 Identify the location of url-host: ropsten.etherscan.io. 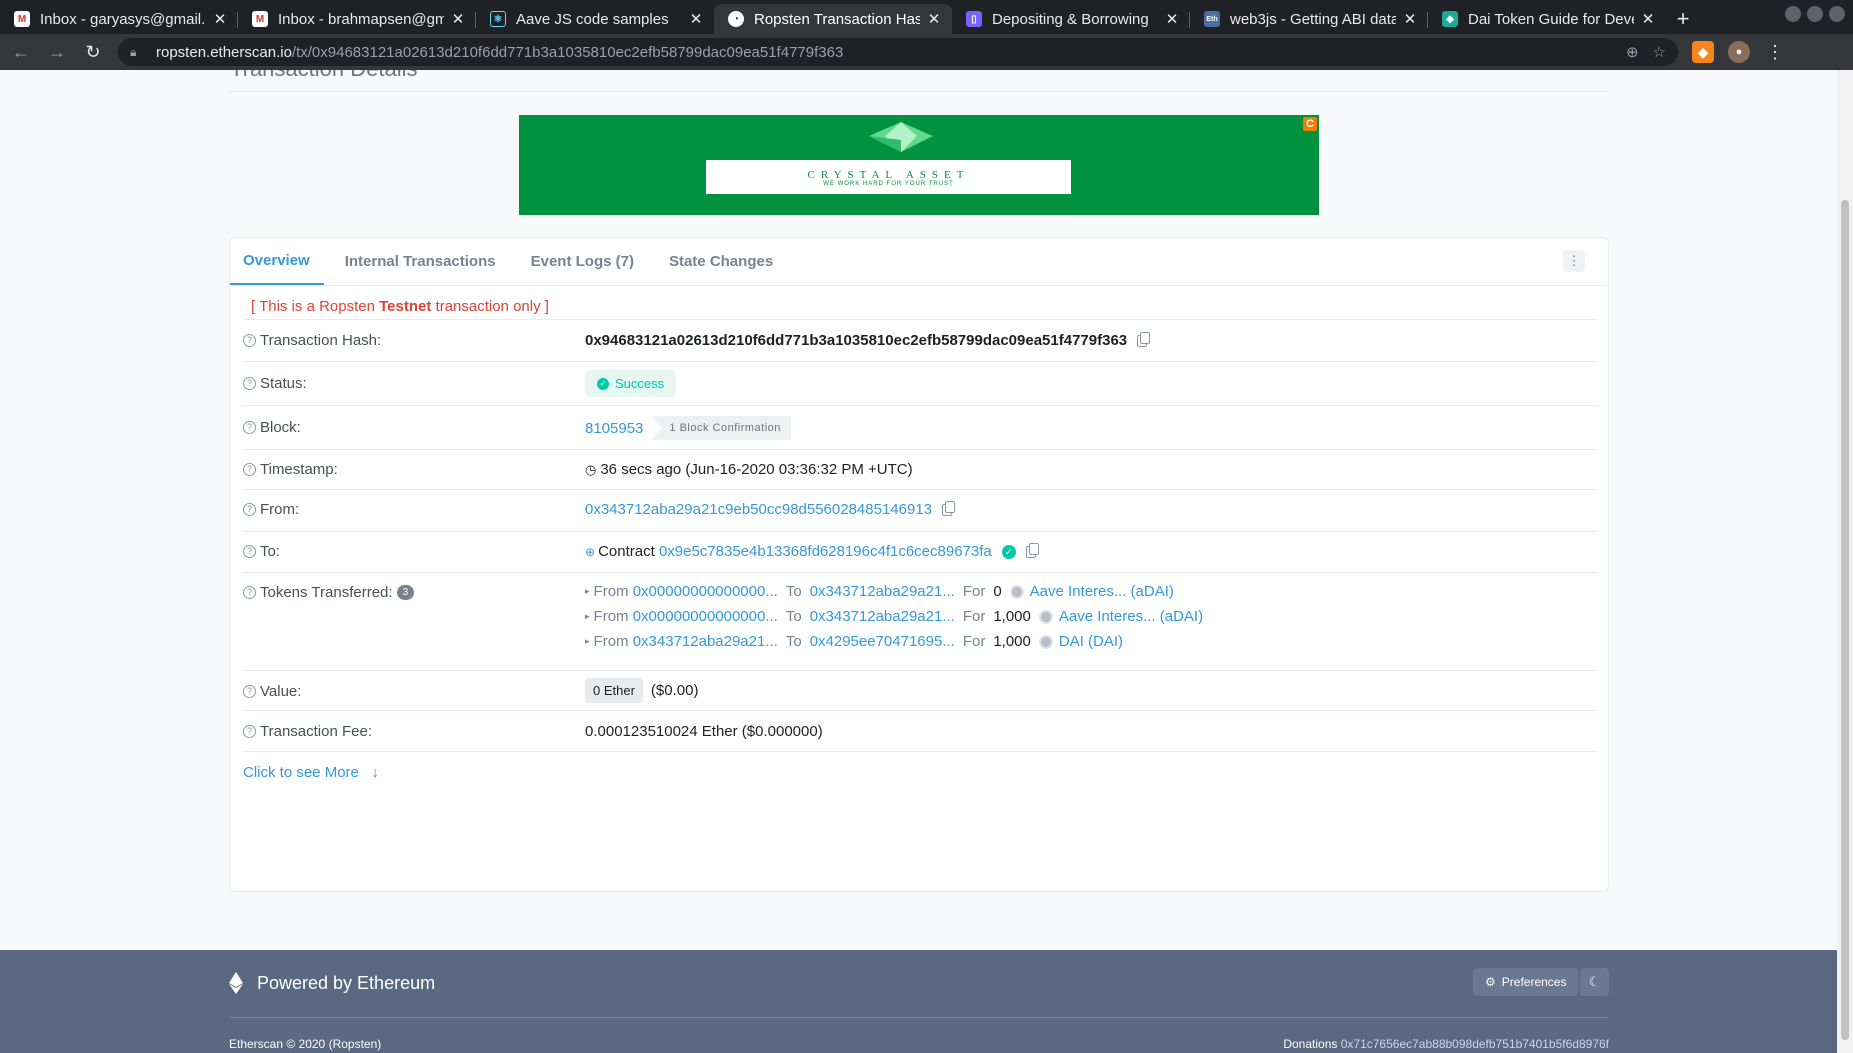
(224, 52).